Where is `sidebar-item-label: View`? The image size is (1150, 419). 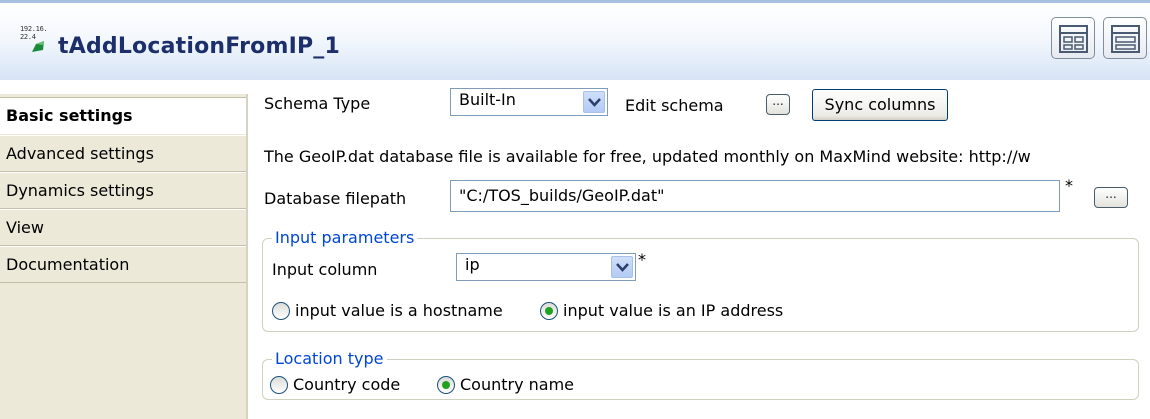
sidebar-item-label: View is located at coordinates (25, 227).